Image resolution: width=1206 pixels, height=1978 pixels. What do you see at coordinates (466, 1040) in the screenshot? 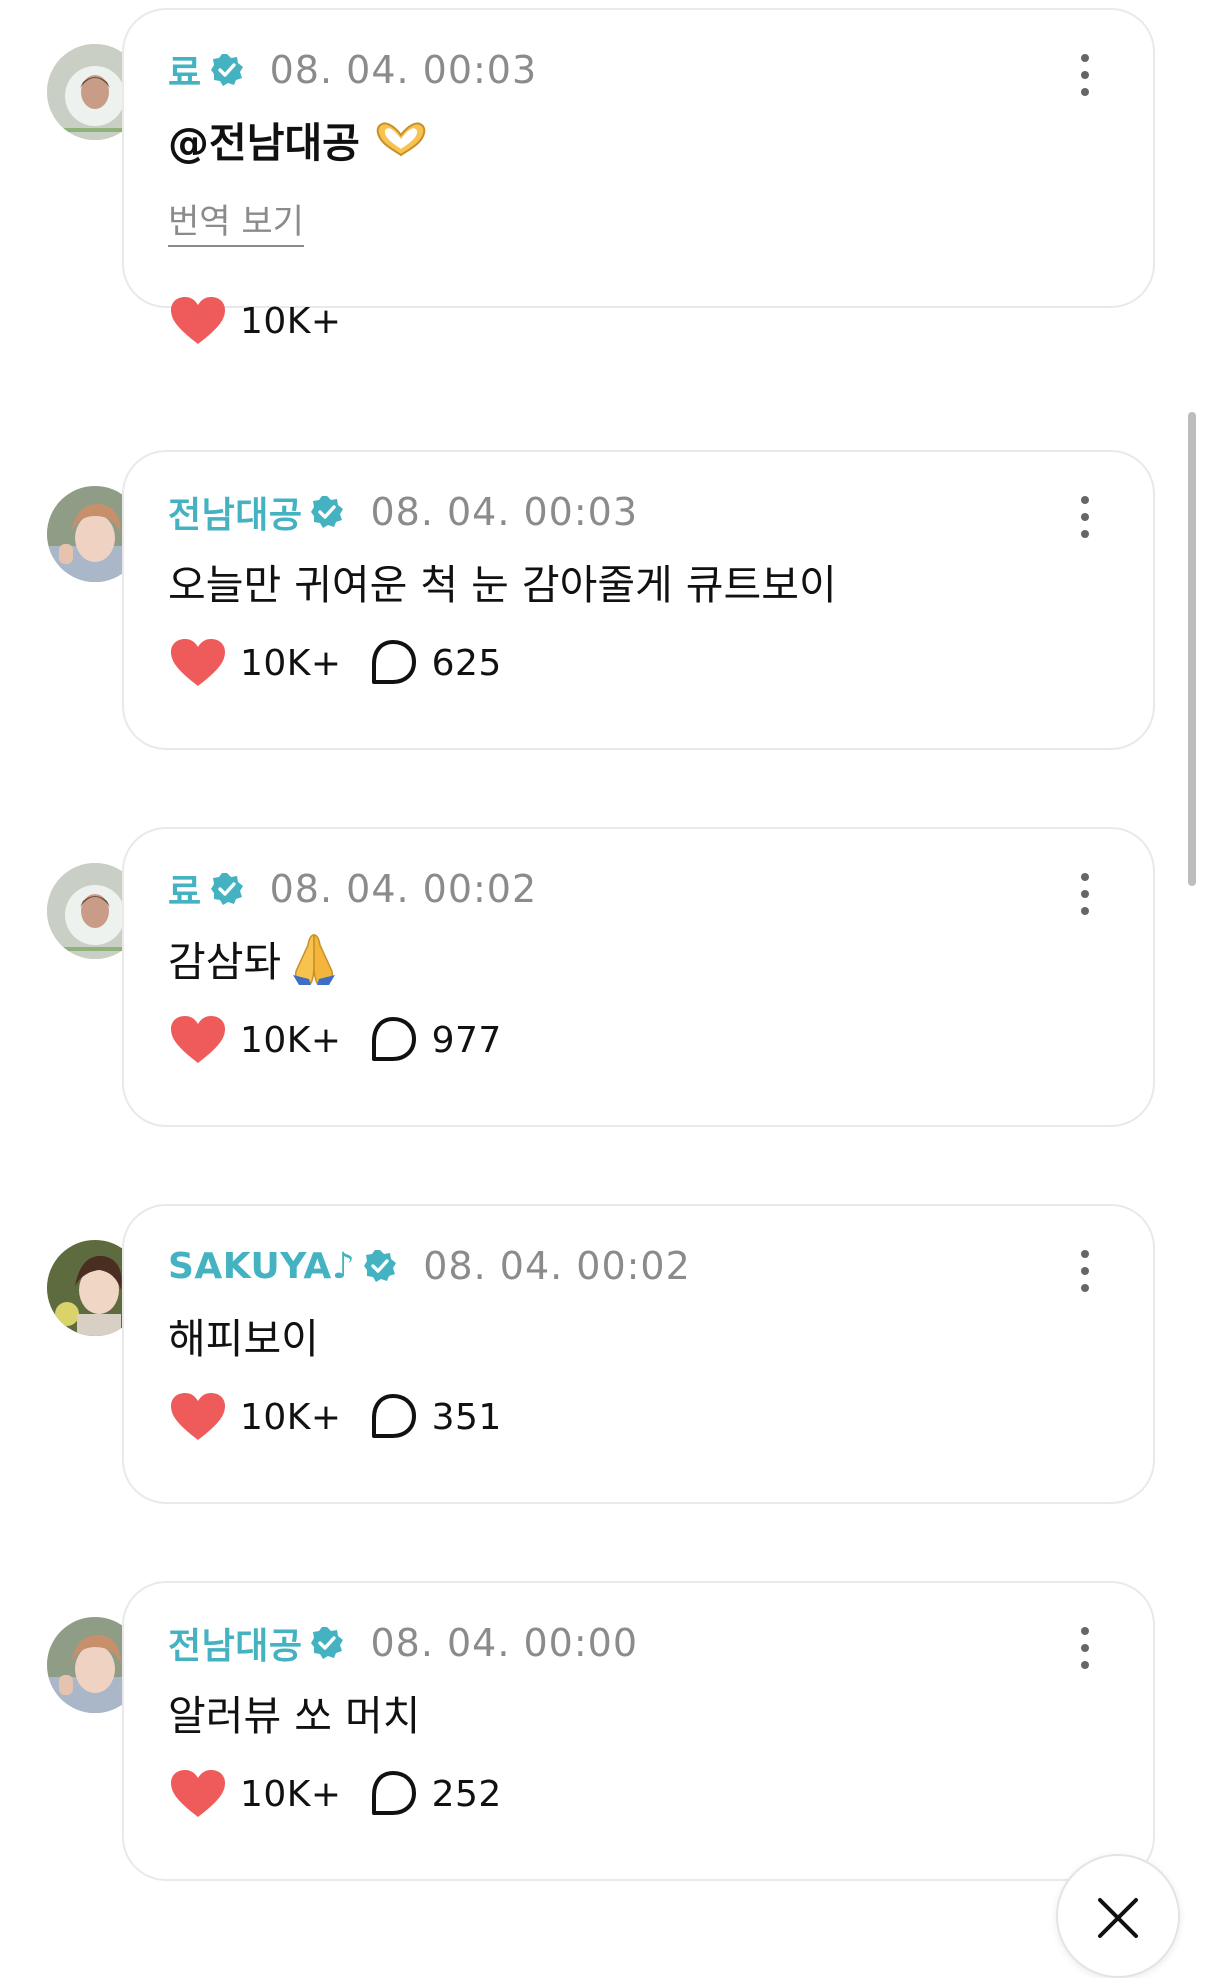
I see `comment-count: 977` at bounding box center [466, 1040].